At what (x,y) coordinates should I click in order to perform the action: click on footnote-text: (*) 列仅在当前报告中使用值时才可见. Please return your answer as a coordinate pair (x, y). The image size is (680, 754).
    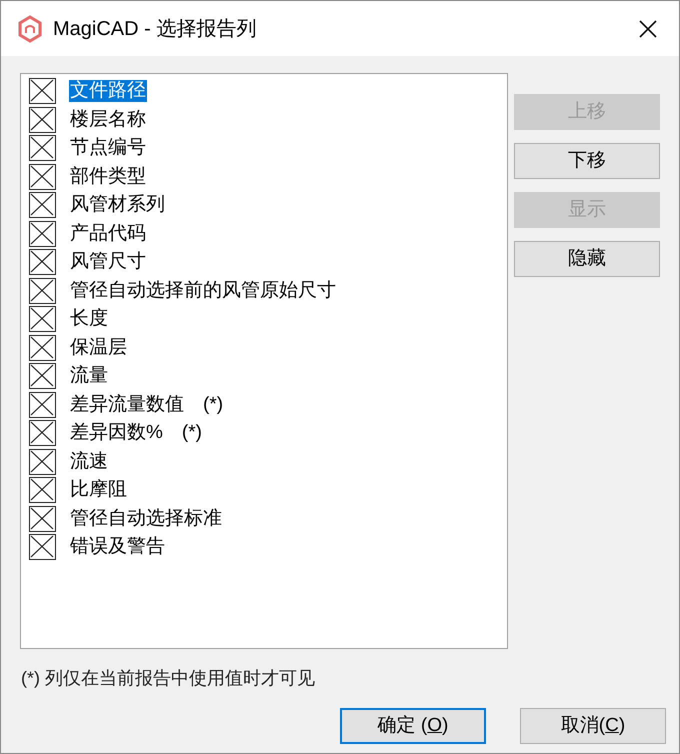
    Looking at the image, I should click on (168, 678).